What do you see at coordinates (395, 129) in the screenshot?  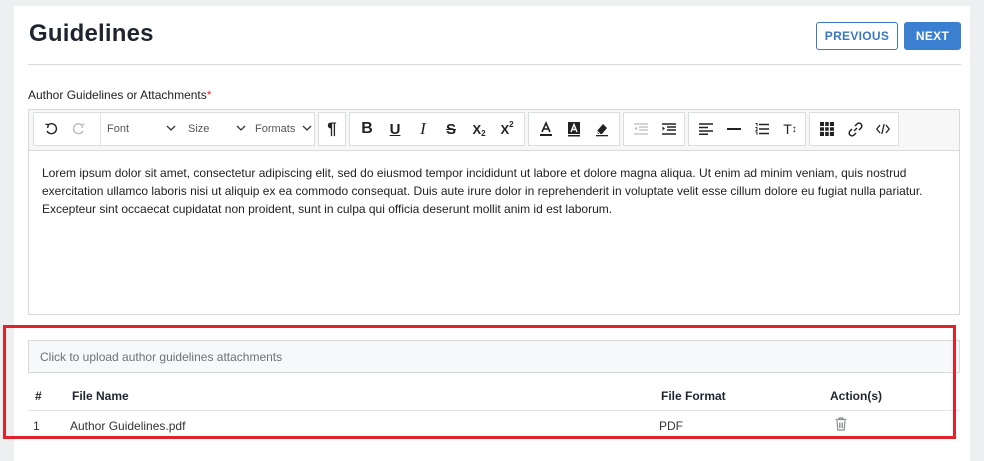 I see `underline-icon: U` at bounding box center [395, 129].